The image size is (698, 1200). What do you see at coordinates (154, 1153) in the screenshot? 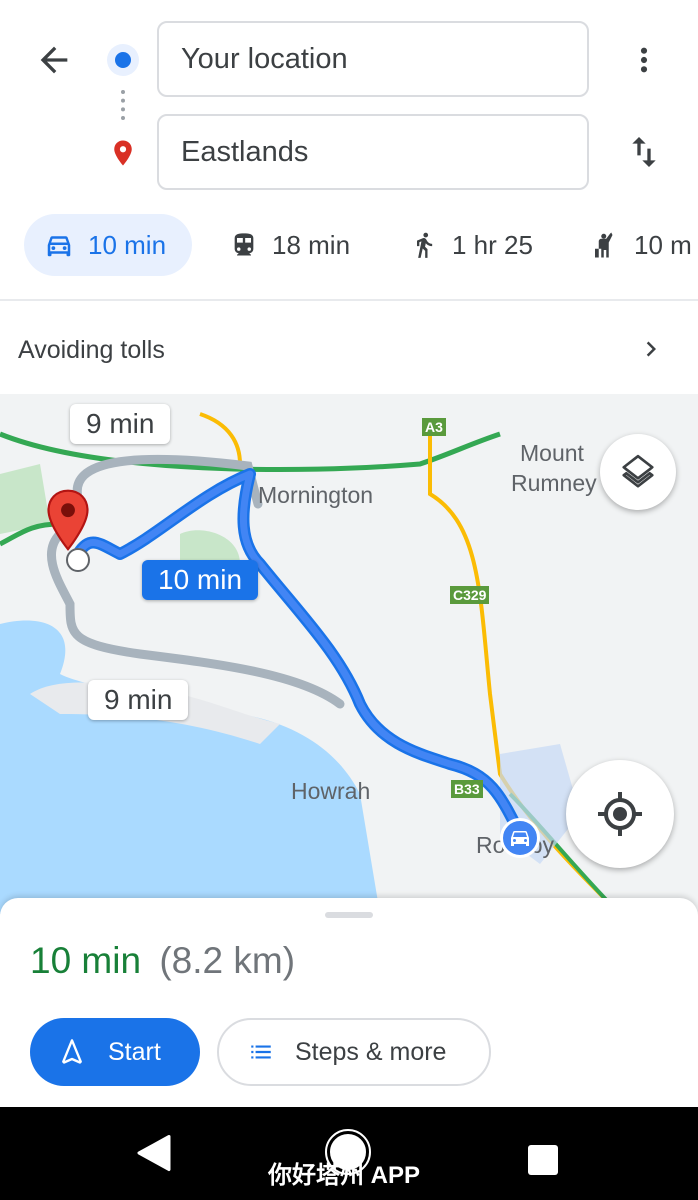
I see `back-nav-icon` at bounding box center [154, 1153].